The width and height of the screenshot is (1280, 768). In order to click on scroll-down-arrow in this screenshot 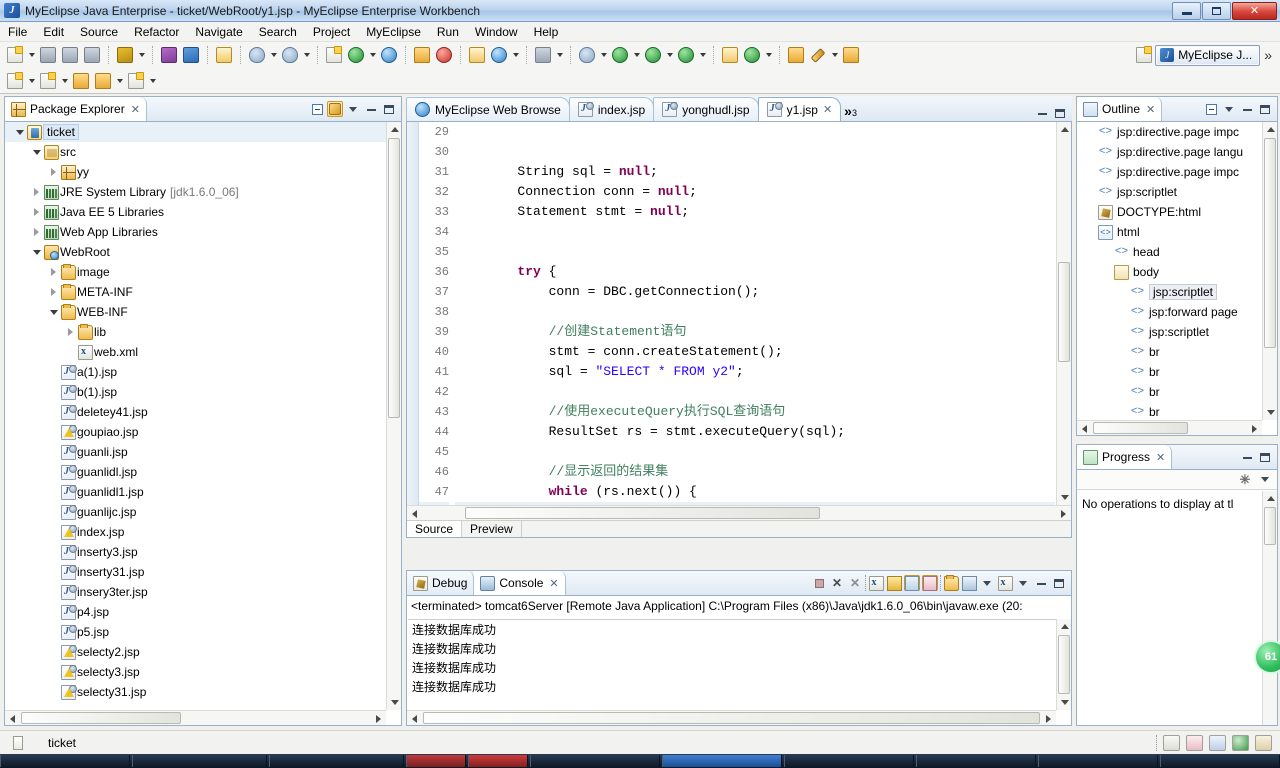, I will do `click(1270, 412)`.